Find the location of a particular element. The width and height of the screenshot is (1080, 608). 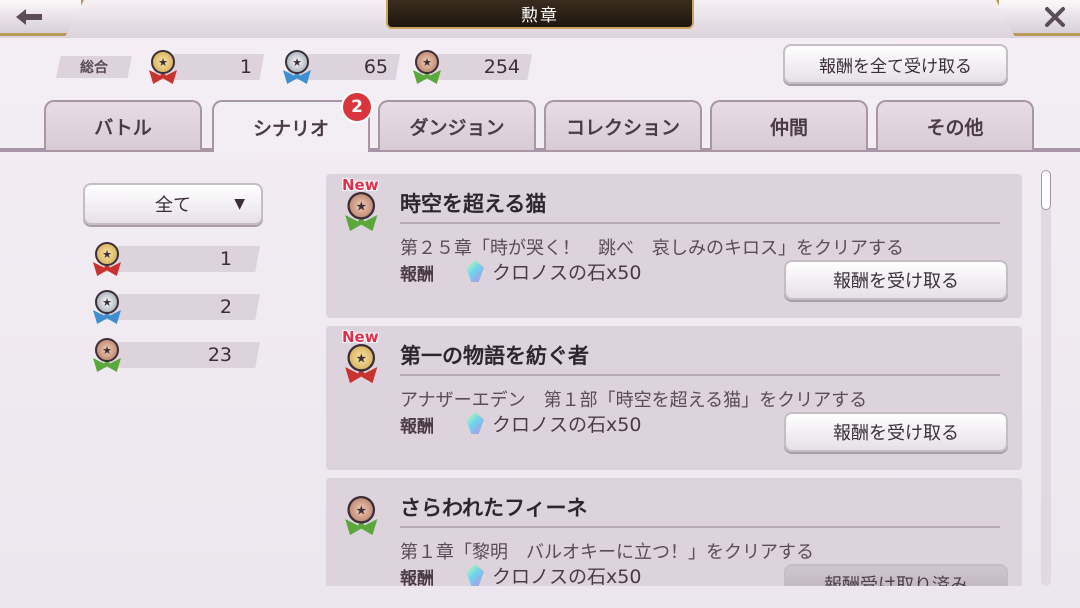

bronze-count: 254 is located at coordinates (501, 67).